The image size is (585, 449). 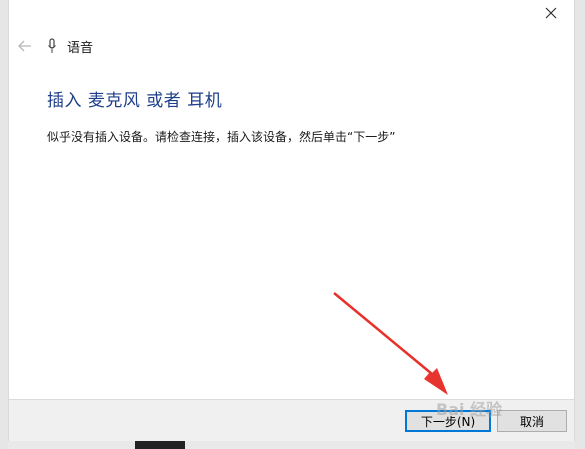 What do you see at coordinates (221, 137) in the screenshot?
I see `instruction-text: 似乎没有插入设备。请检查连接，插入该设备，然后单击“下一步”` at bounding box center [221, 137].